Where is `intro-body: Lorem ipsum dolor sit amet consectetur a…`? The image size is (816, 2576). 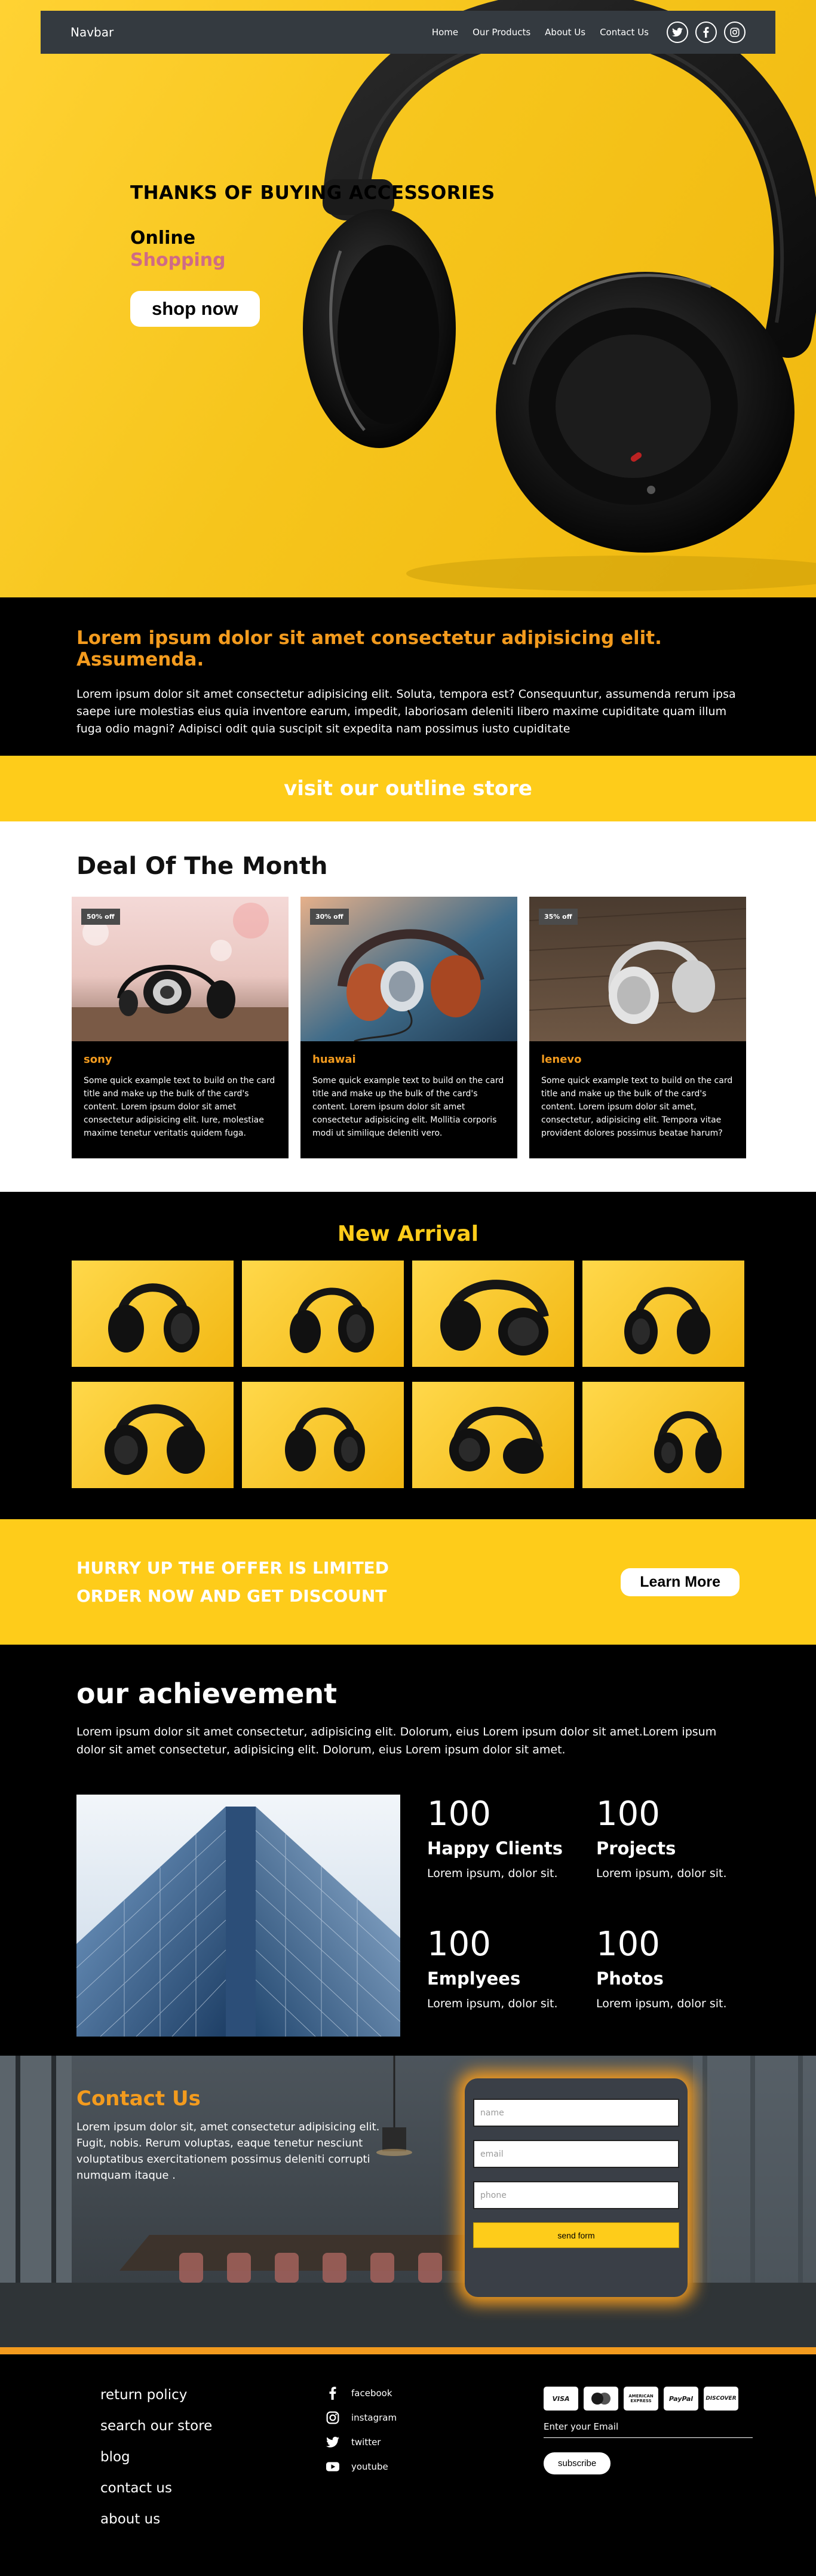
intro-body: Lorem ipsum dolor sit amet consectetur a… is located at coordinates (406, 711).